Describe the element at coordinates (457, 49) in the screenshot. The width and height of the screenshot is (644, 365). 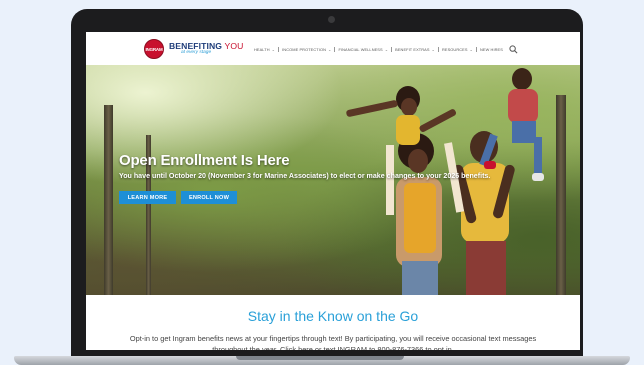
I see `nav-item-resources: RESOURCES ⌄` at that location.